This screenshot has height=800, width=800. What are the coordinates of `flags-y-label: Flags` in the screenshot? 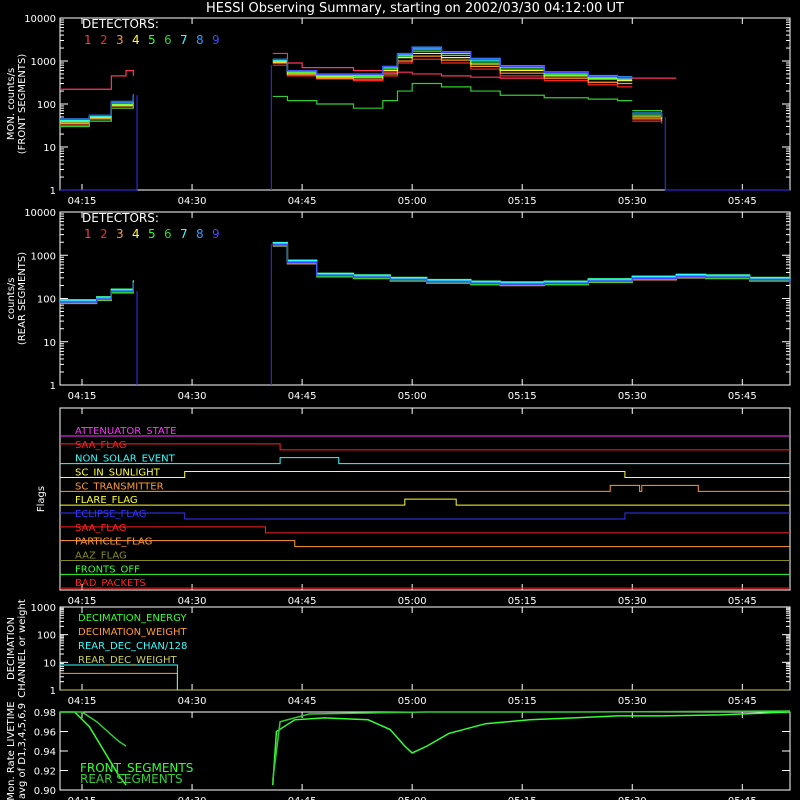 It's located at (41, 499).